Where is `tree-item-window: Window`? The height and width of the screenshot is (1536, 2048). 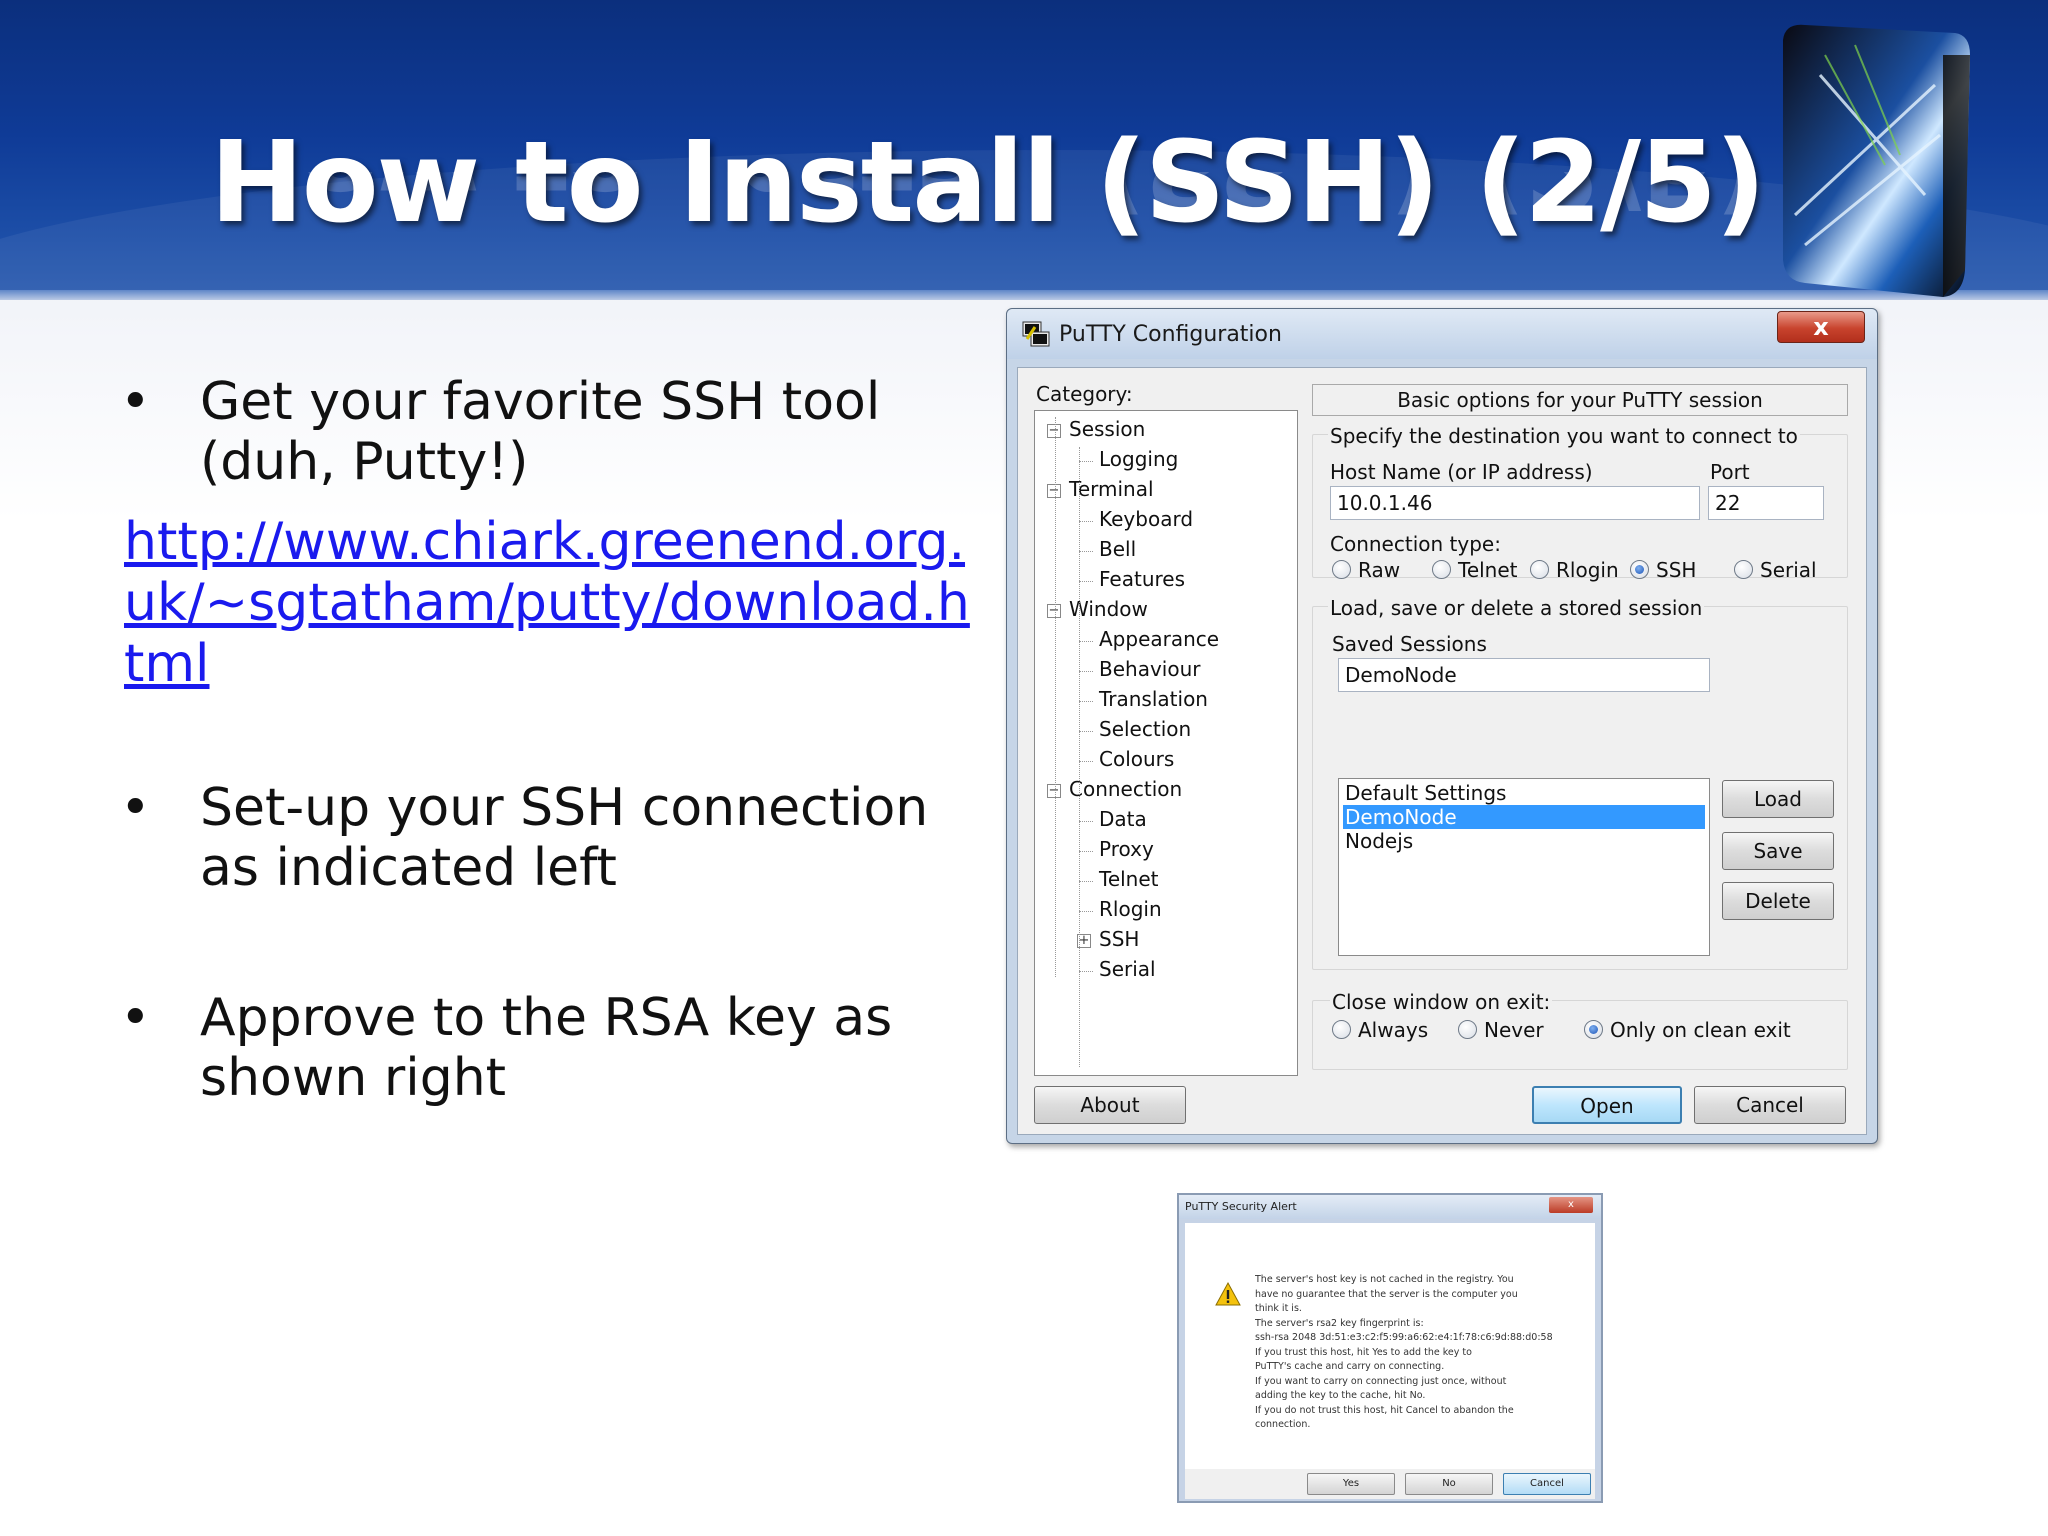
tree-item-window: Window is located at coordinates (1108, 609).